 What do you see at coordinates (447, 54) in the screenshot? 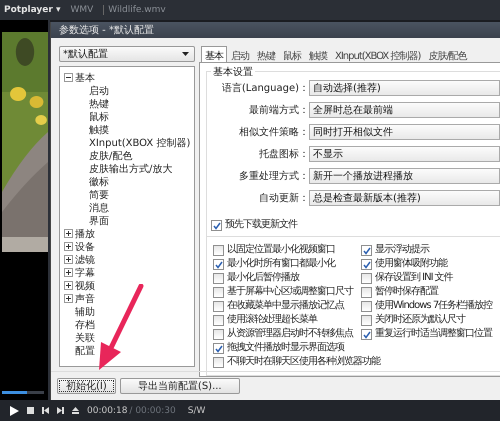
I see `tab: 皮肤/配色` at bounding box center [447, 54].